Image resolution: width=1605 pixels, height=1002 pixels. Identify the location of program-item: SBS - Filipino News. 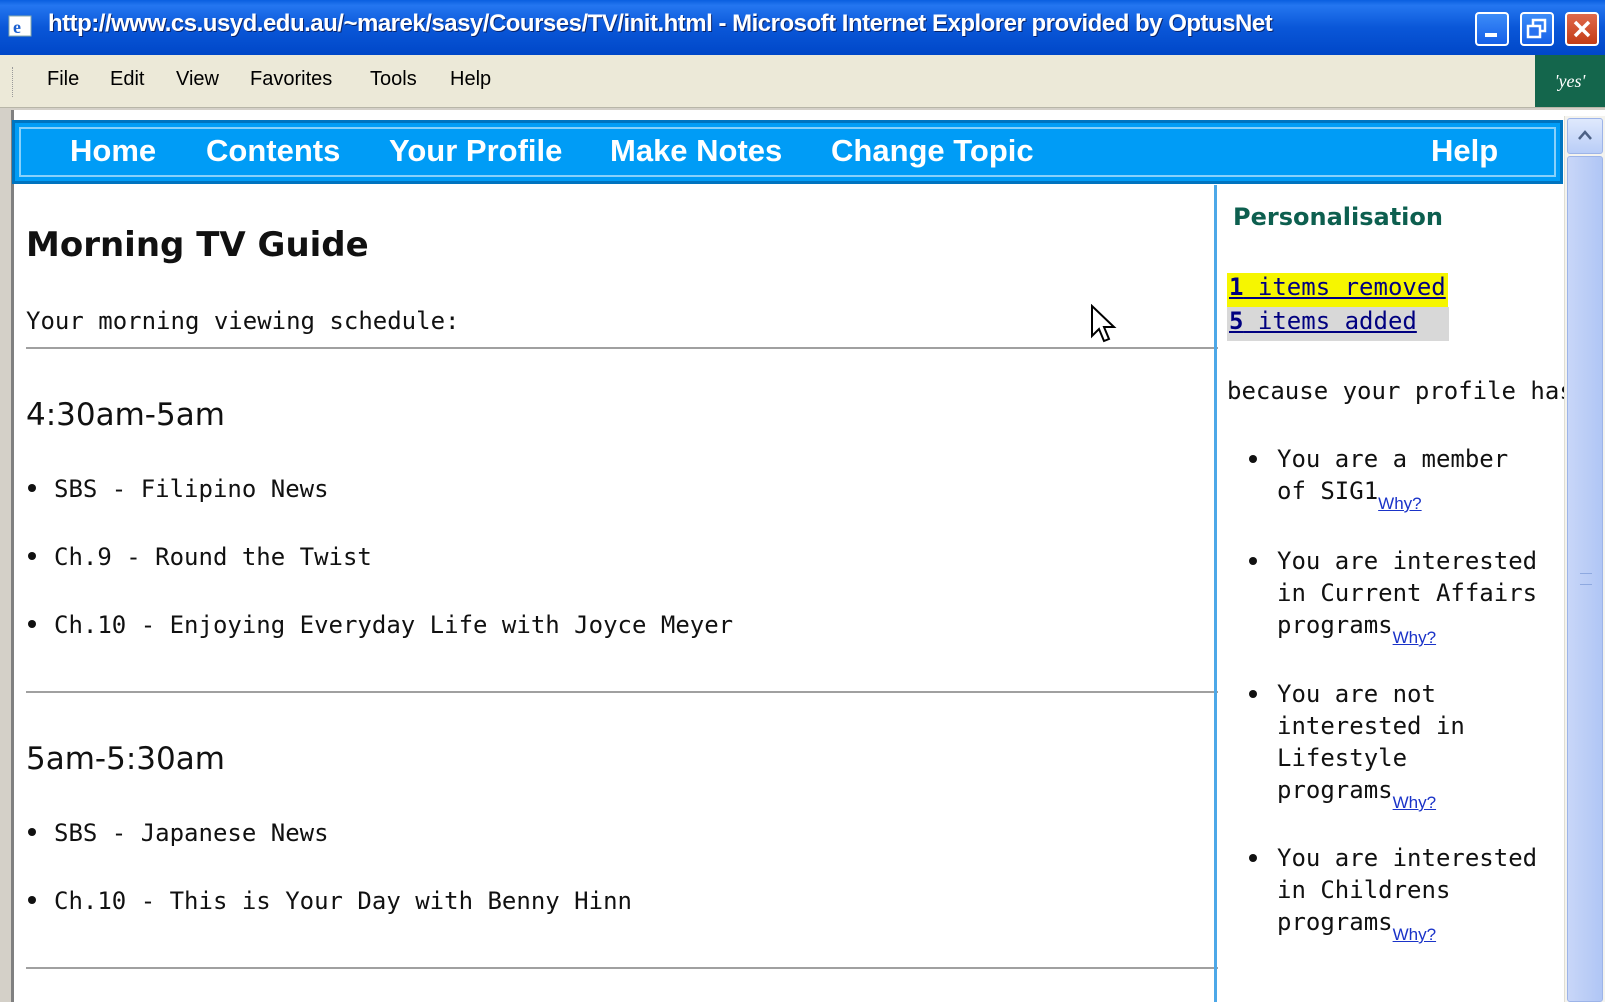
(178, 489).